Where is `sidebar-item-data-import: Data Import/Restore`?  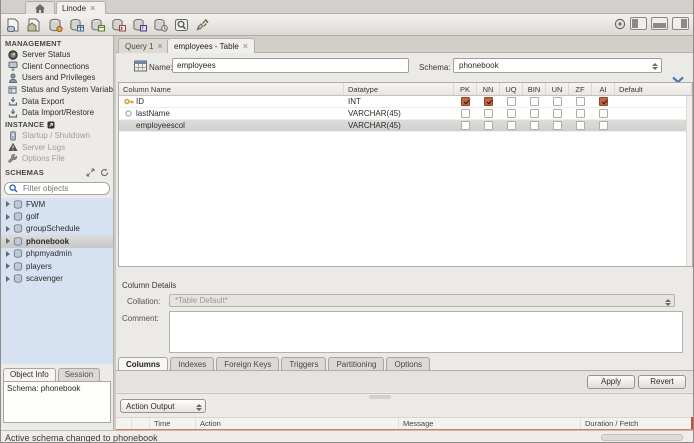 sidebar-item-data-import: Data Import/Restore is located at coordinates (57, 113).